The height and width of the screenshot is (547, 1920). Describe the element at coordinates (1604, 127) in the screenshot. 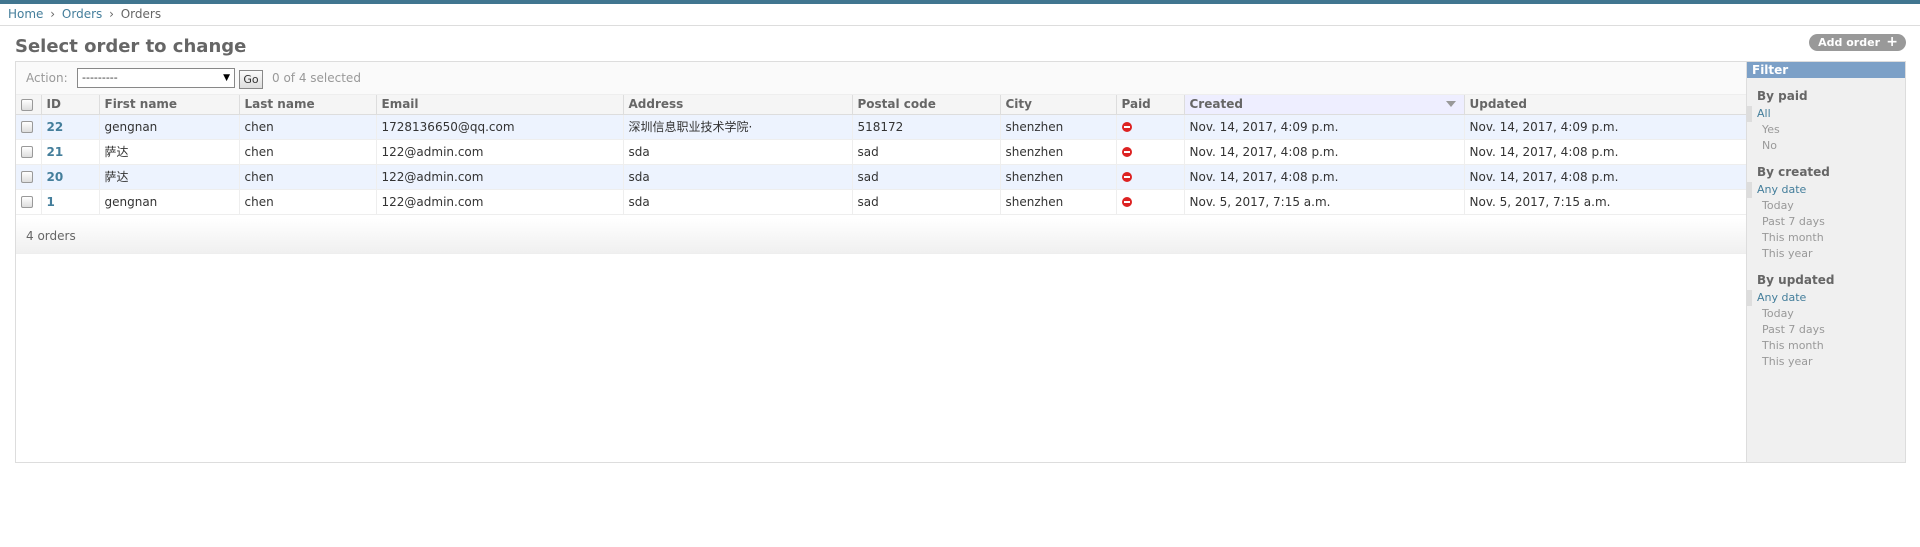

I see `updated-cell: Nov. 14, 2017, 4:09 p.m.` at that location.